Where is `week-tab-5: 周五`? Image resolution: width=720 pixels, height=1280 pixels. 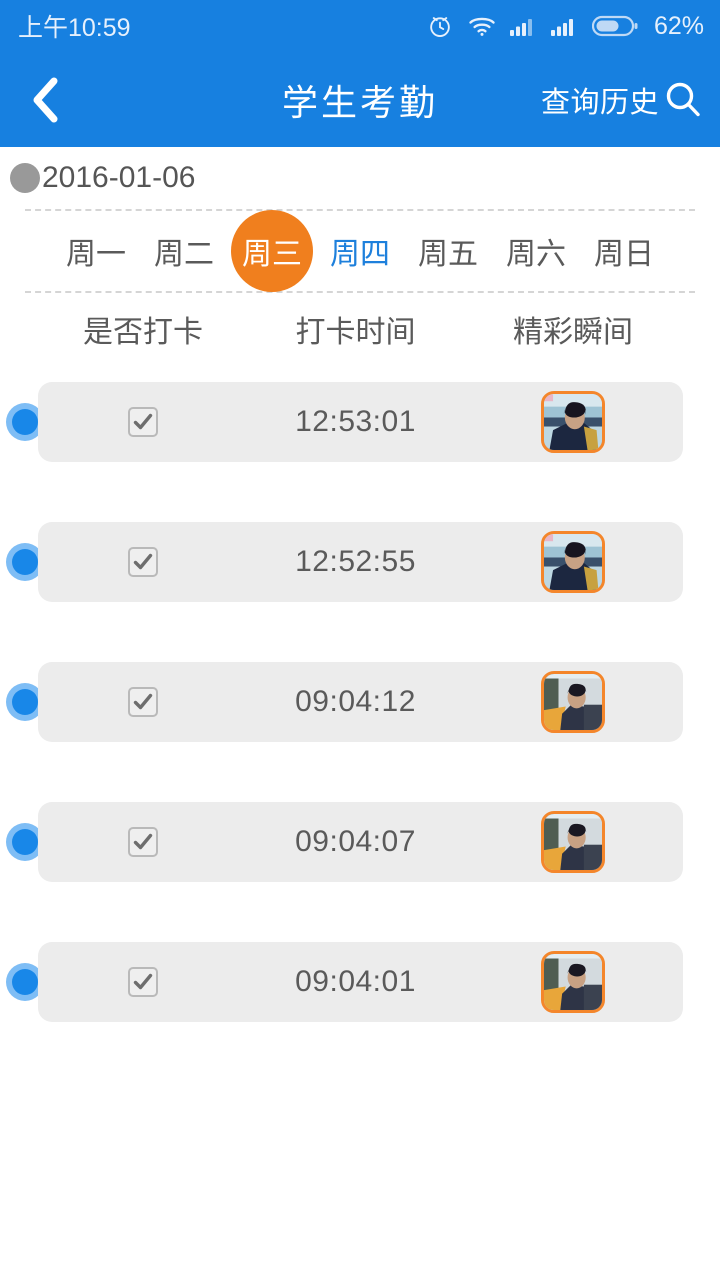 week-tab-5: 周五 is located at coordinates (448, 251).